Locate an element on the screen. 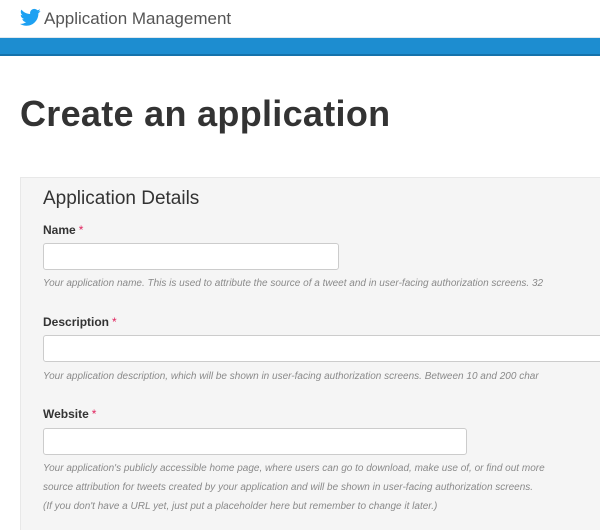 This screenshot has width=600, height=530. app-management-title: Application Management is located at coordinates (137, 19).